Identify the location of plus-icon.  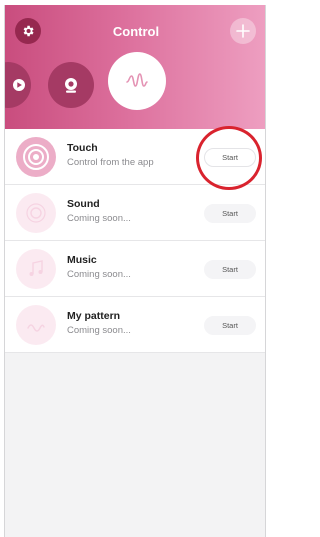
(243, 31).